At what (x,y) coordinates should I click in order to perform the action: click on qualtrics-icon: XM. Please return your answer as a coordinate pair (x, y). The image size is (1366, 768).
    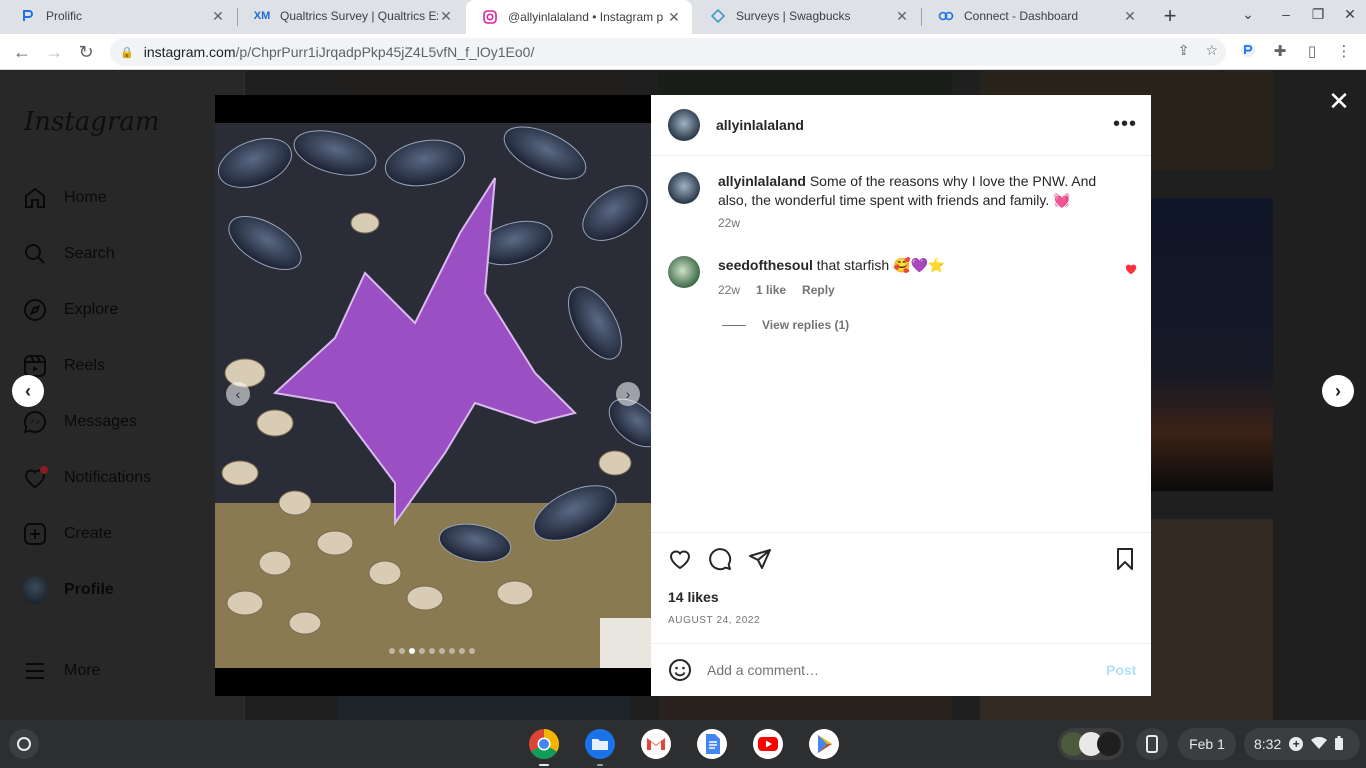
    Looking at the image, I should click on (262, 16).